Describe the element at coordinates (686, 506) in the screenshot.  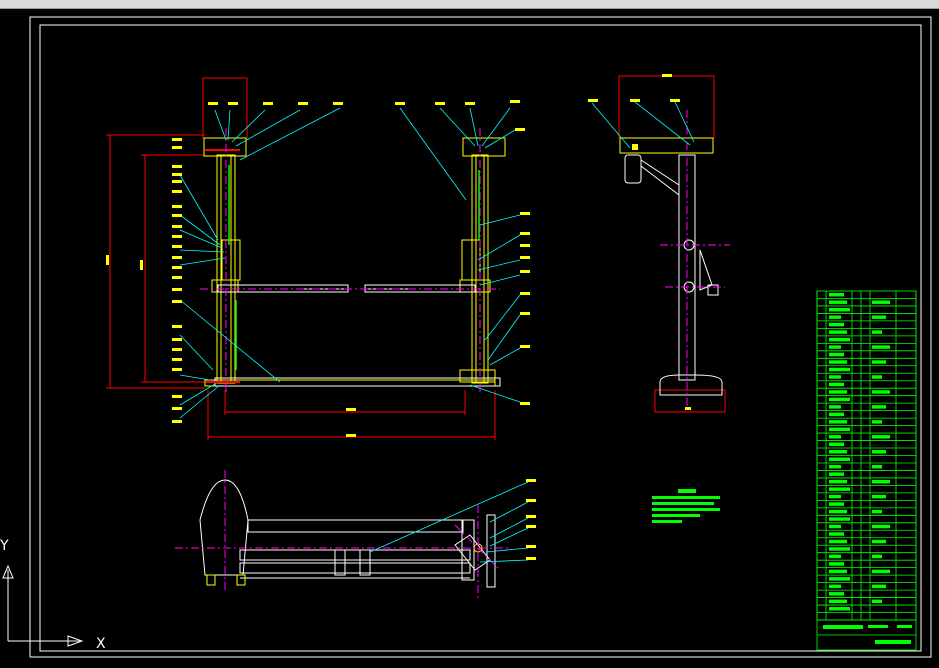
I see `technical-requirements-note` at that location.